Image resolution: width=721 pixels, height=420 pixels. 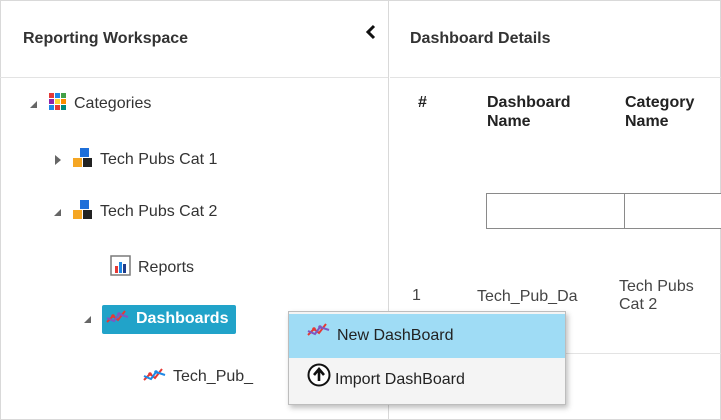 I want to click on menu-item-import-dashboard: Import DashBoard, so click(x=427, y=380).